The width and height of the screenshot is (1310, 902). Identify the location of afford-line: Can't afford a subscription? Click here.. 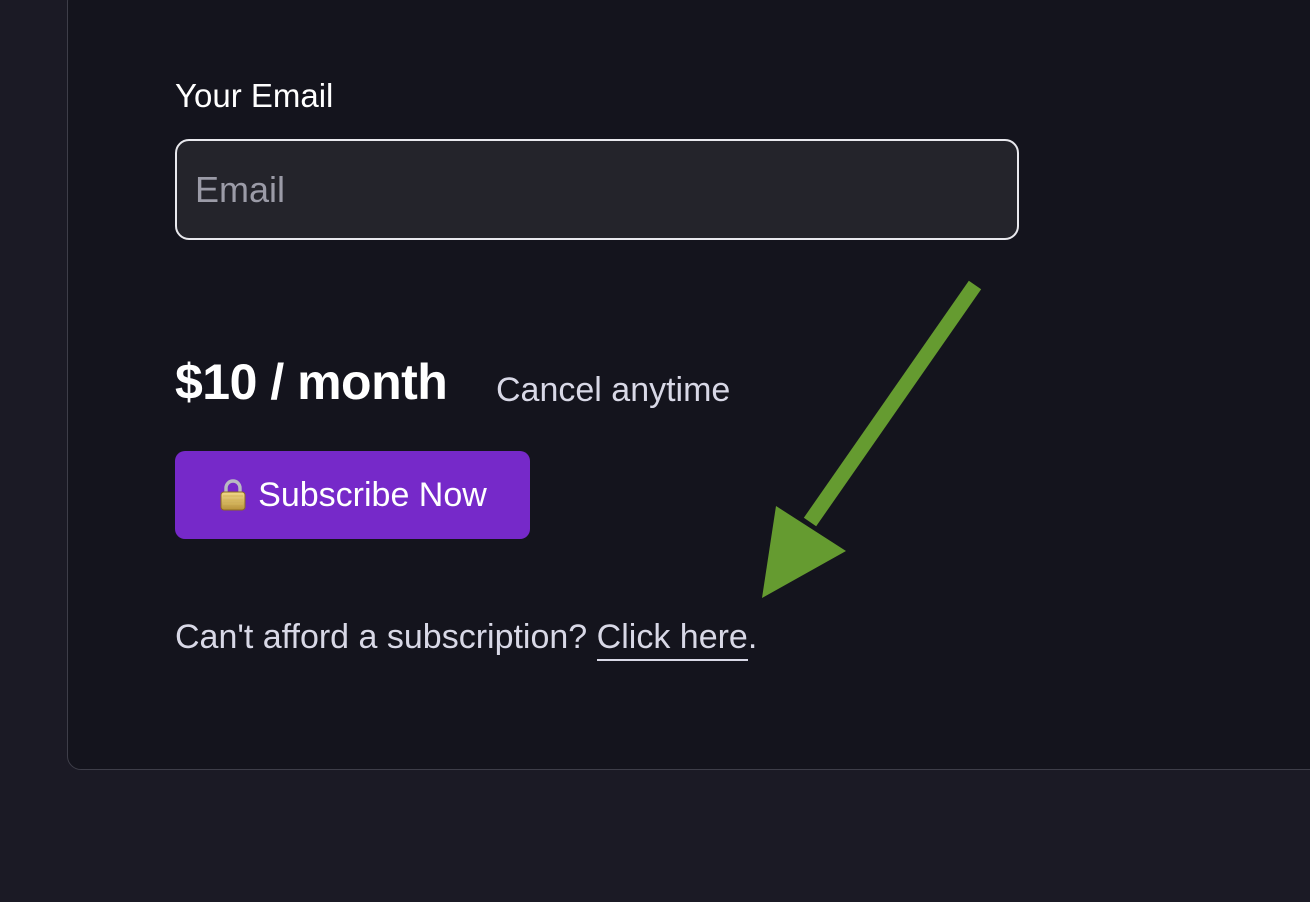
(466, 639).